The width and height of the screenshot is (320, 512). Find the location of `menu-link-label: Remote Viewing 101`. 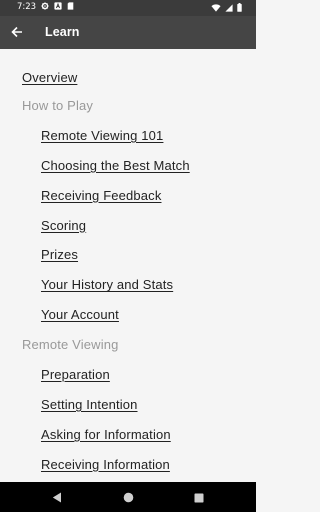

menu-link-label: Remote Viewing 101 is located at coordinates (102, 135).